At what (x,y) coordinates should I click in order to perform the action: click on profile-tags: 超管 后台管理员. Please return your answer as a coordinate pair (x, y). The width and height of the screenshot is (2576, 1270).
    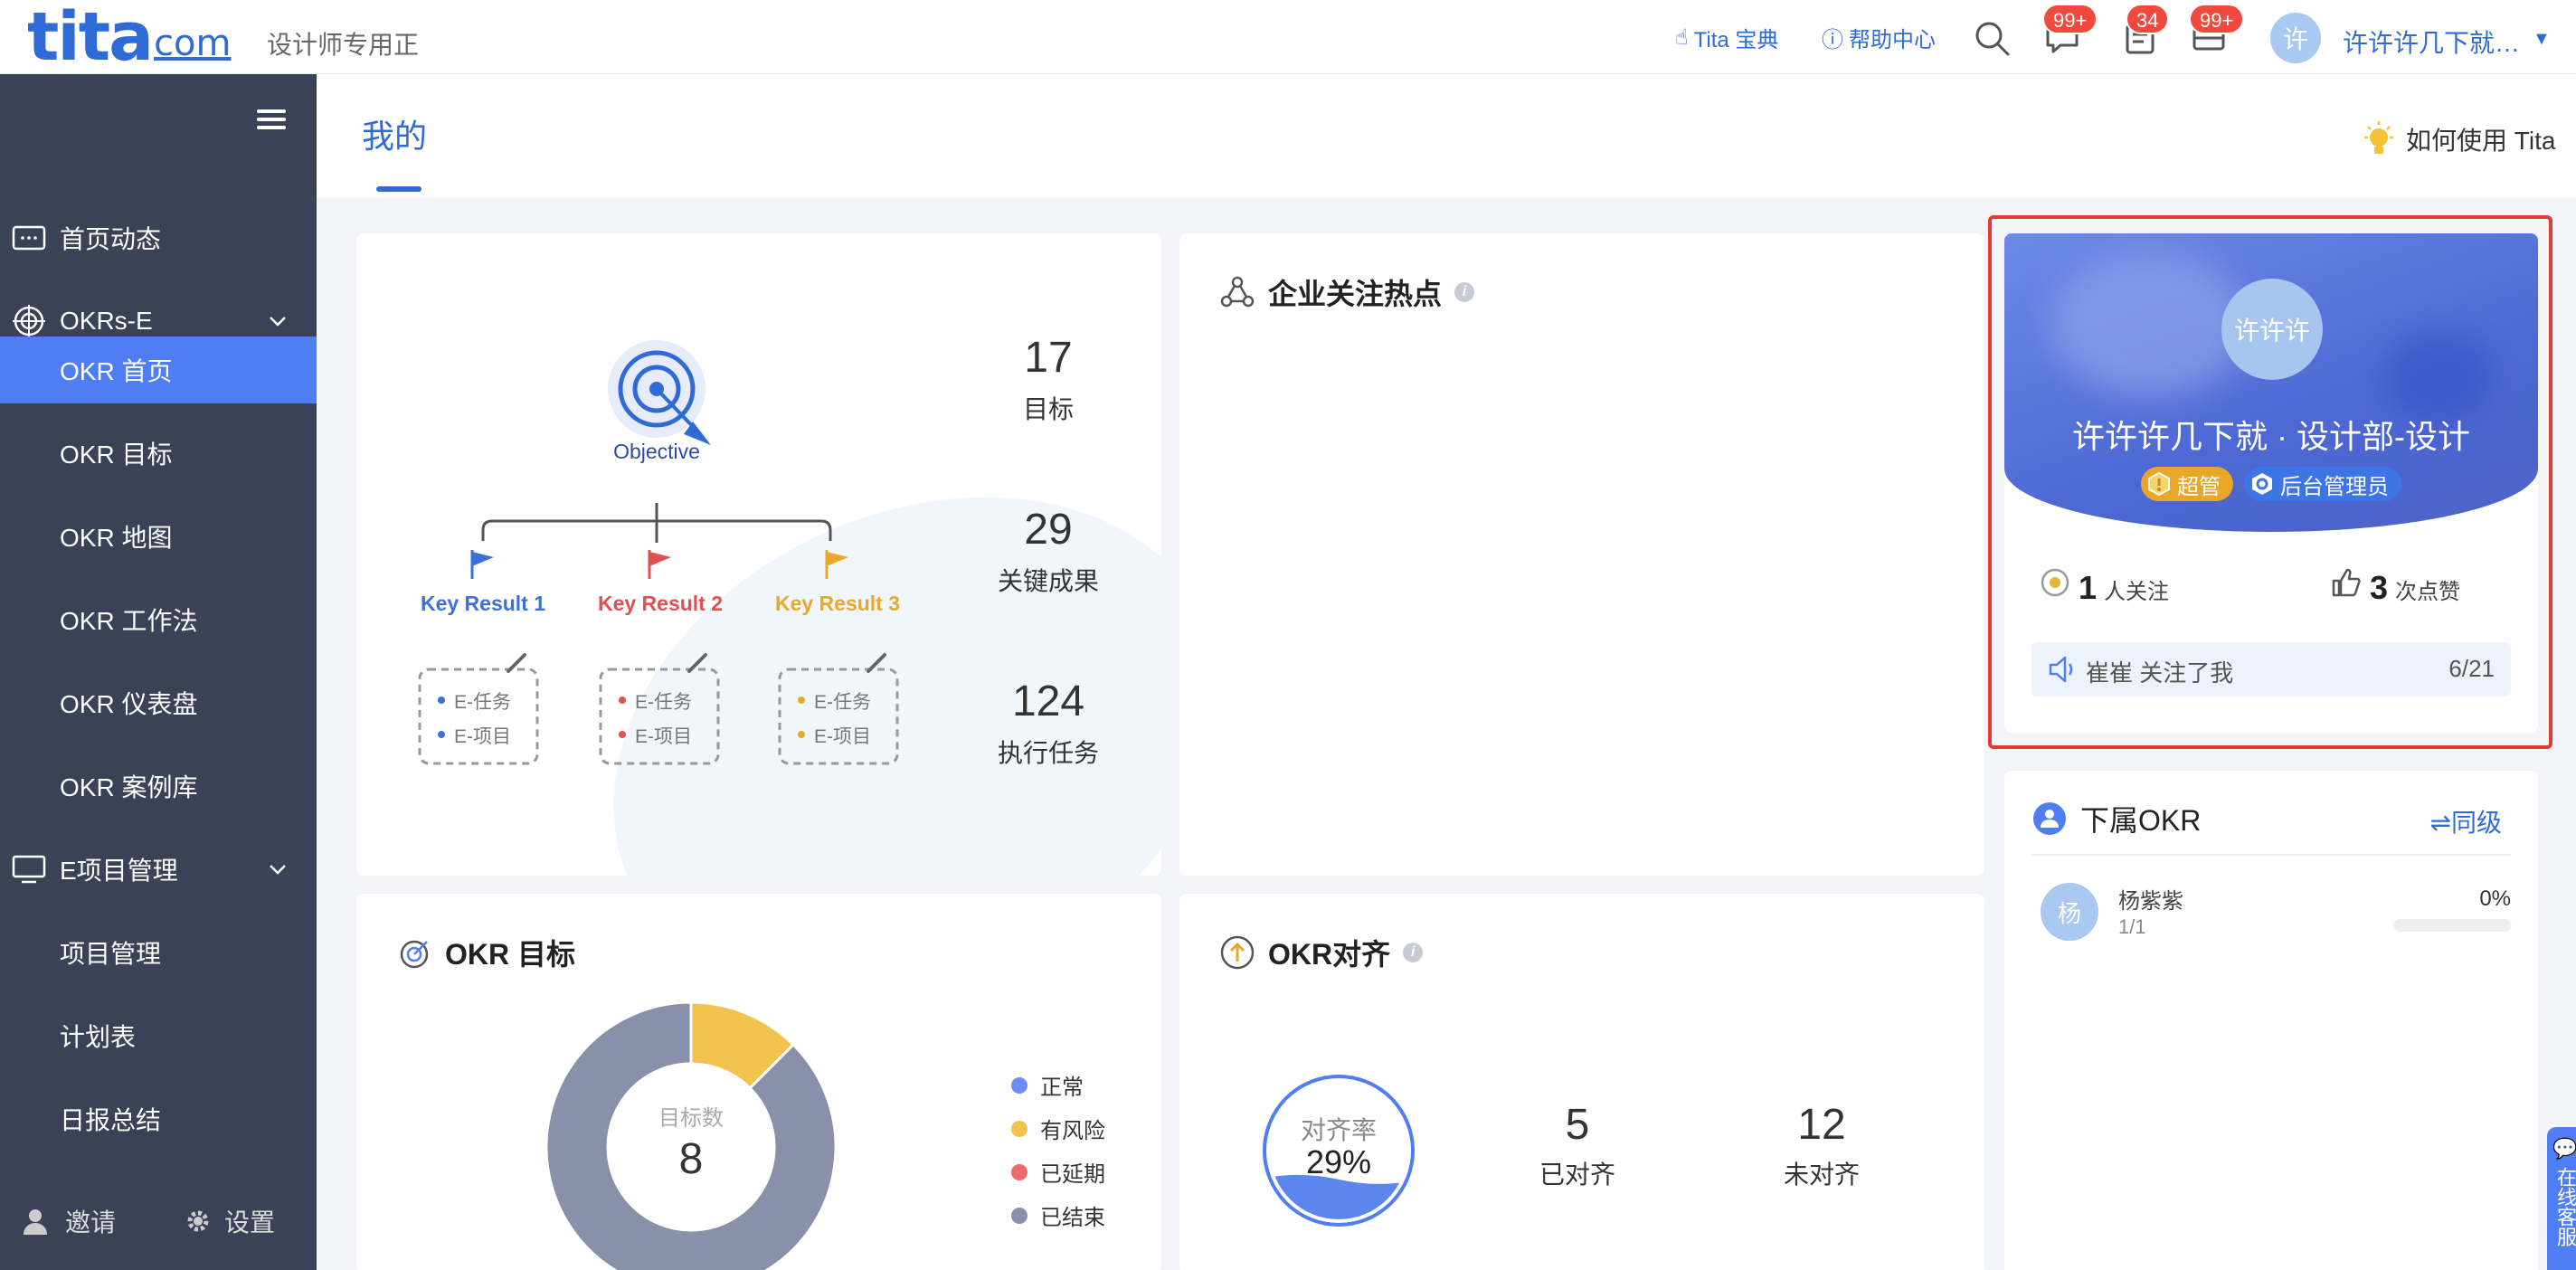
    Looking at the image, I should click on (2271, 484).